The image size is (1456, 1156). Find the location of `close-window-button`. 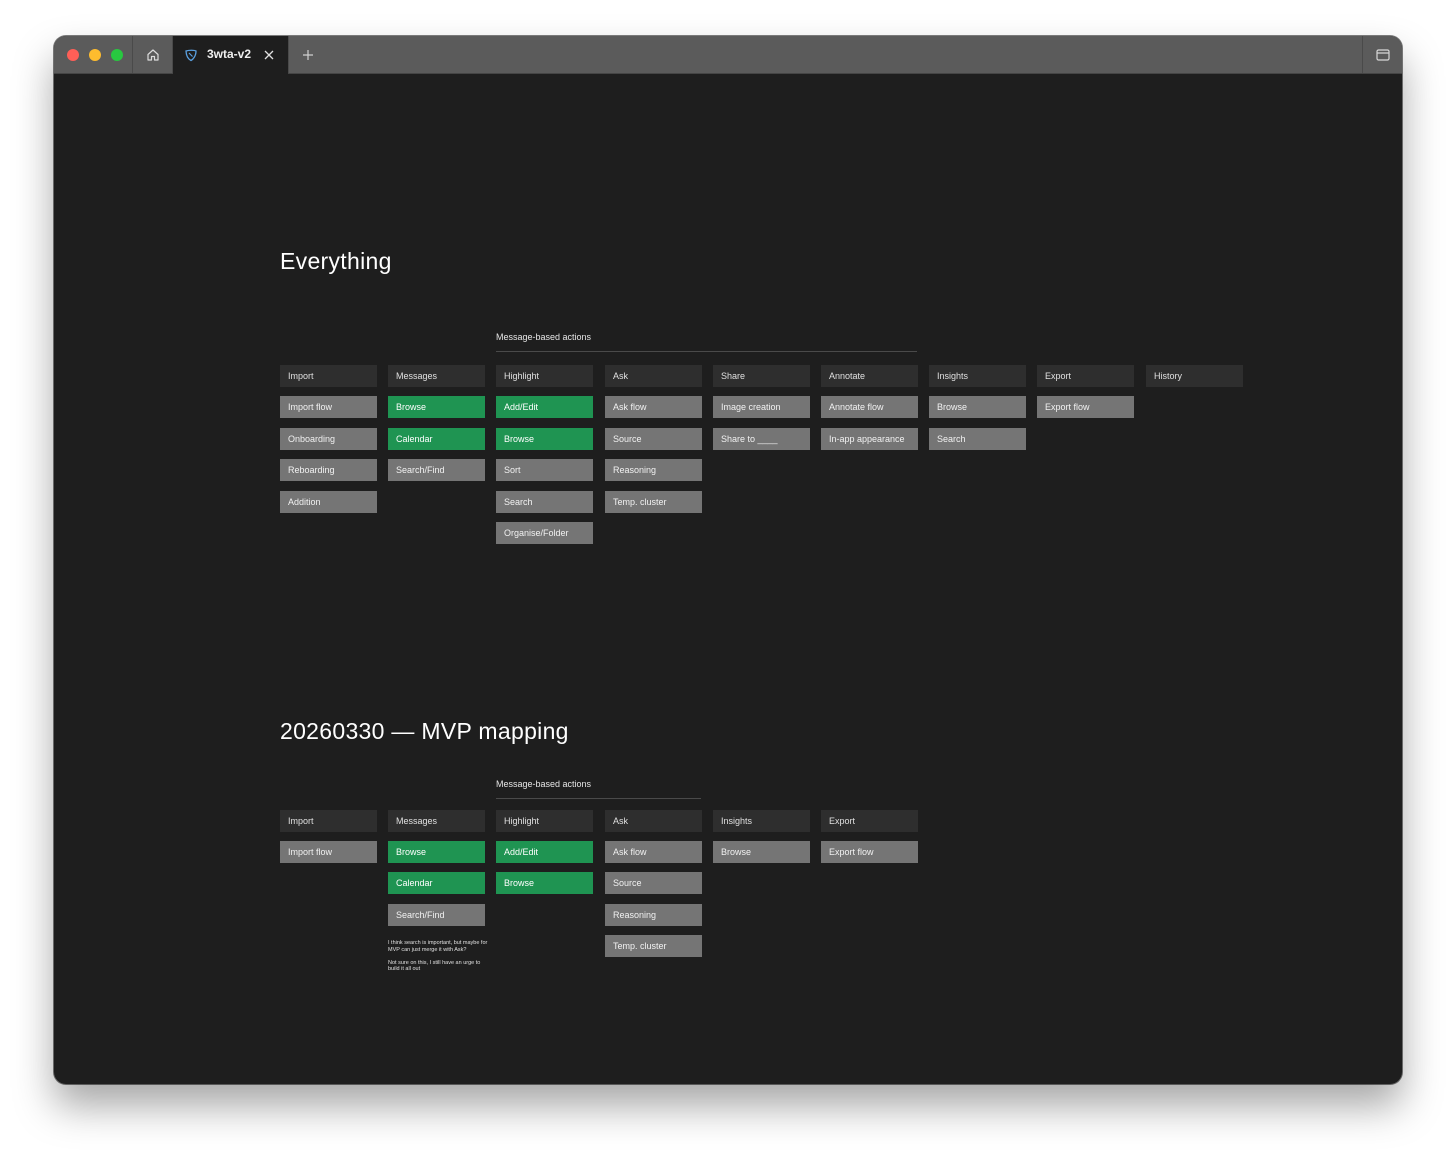

close-window-button is located at coordinates (73, 55).